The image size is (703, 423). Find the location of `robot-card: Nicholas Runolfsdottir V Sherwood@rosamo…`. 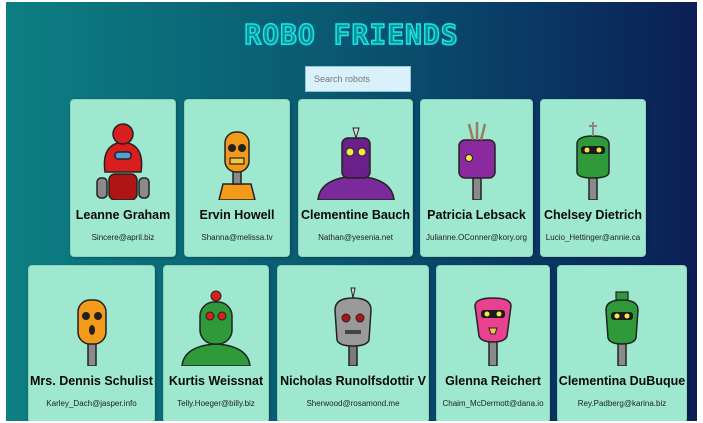

robot-card: Nicholas Runolfsdottir V Sherwood@rosamo… is located at coordinates (353, 343).